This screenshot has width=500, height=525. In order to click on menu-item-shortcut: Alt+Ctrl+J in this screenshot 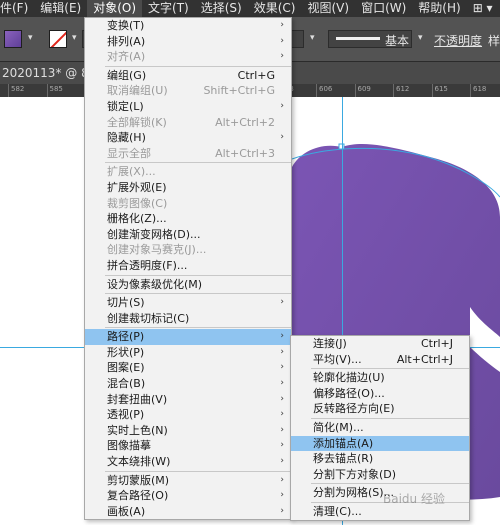, I will do `click(424, 359)`.